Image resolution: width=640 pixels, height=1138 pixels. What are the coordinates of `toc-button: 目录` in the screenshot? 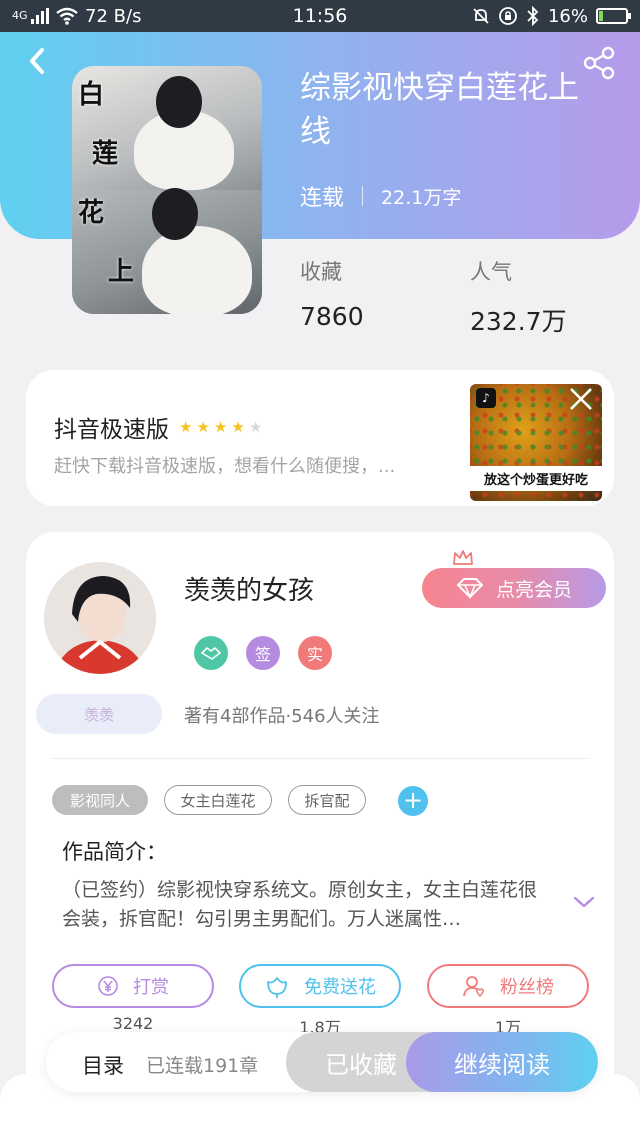 It's located at (103, 1065).